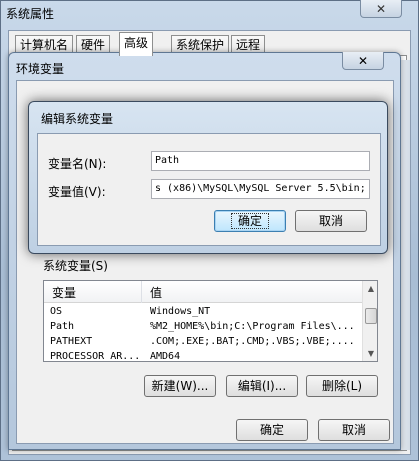 This screenshot has width=419, height=461. I want to click on scroll-down-arrow-icon: ▼, so click(370, 353).